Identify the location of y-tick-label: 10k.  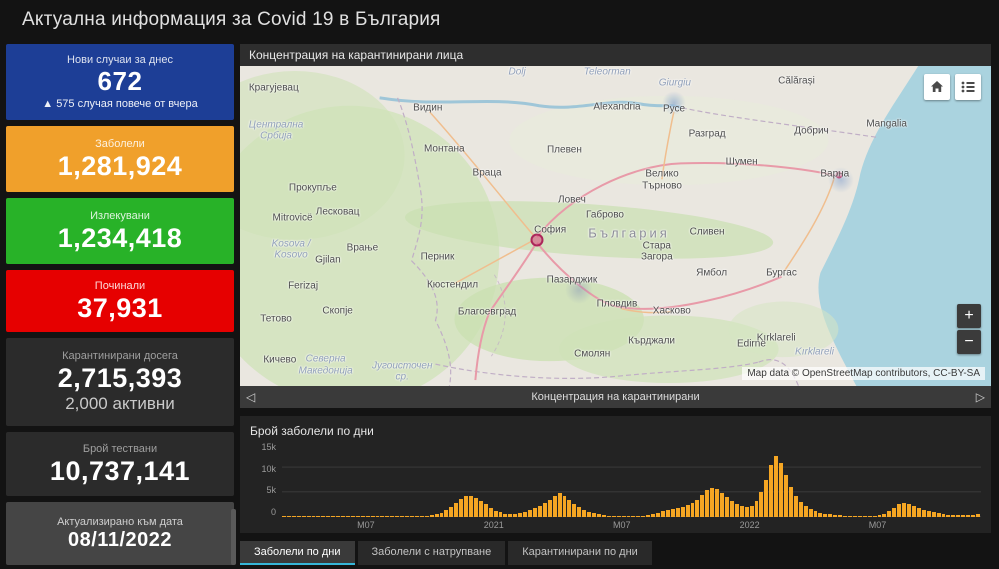
(268, 468).